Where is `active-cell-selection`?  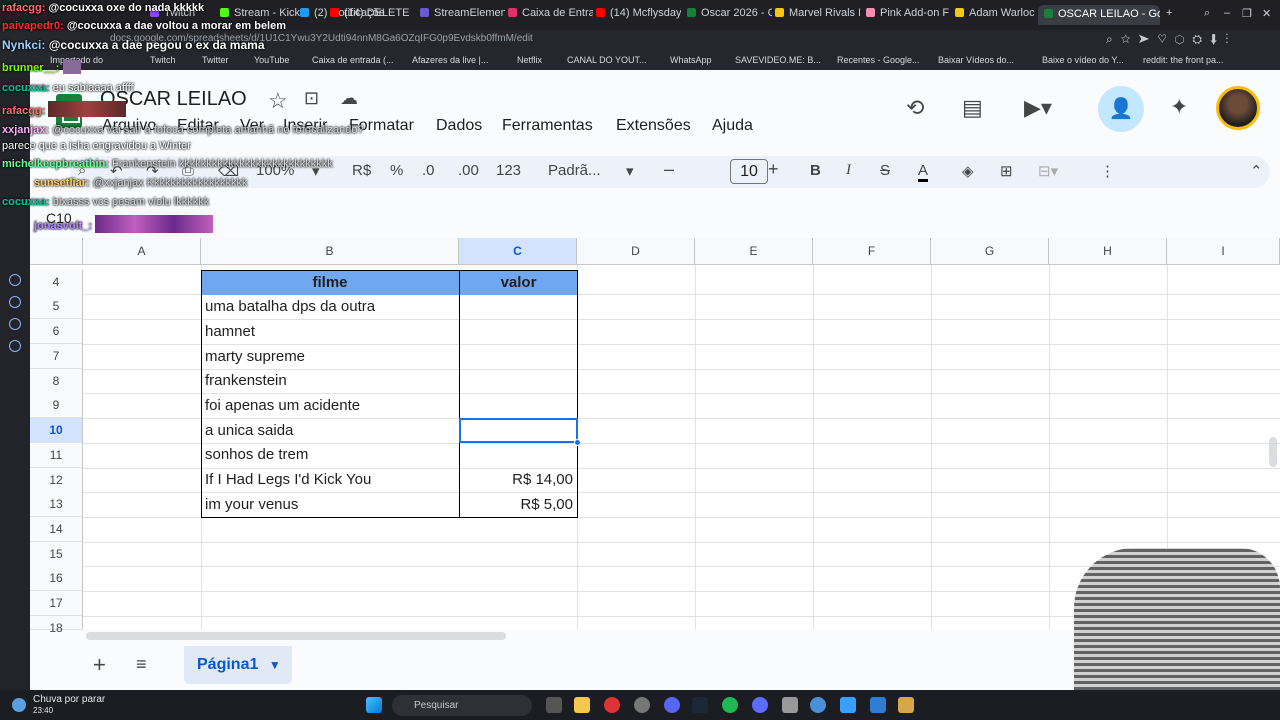 active-cell-selection is located at coordinates (518, 430).